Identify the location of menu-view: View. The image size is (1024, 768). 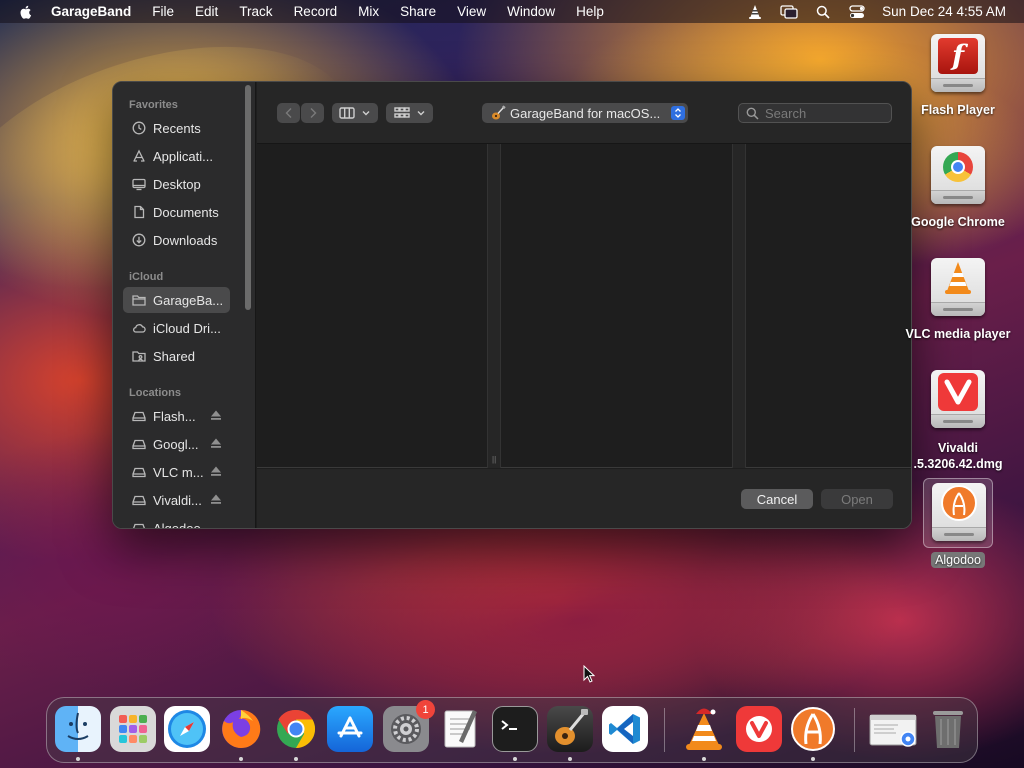
(471, 11).